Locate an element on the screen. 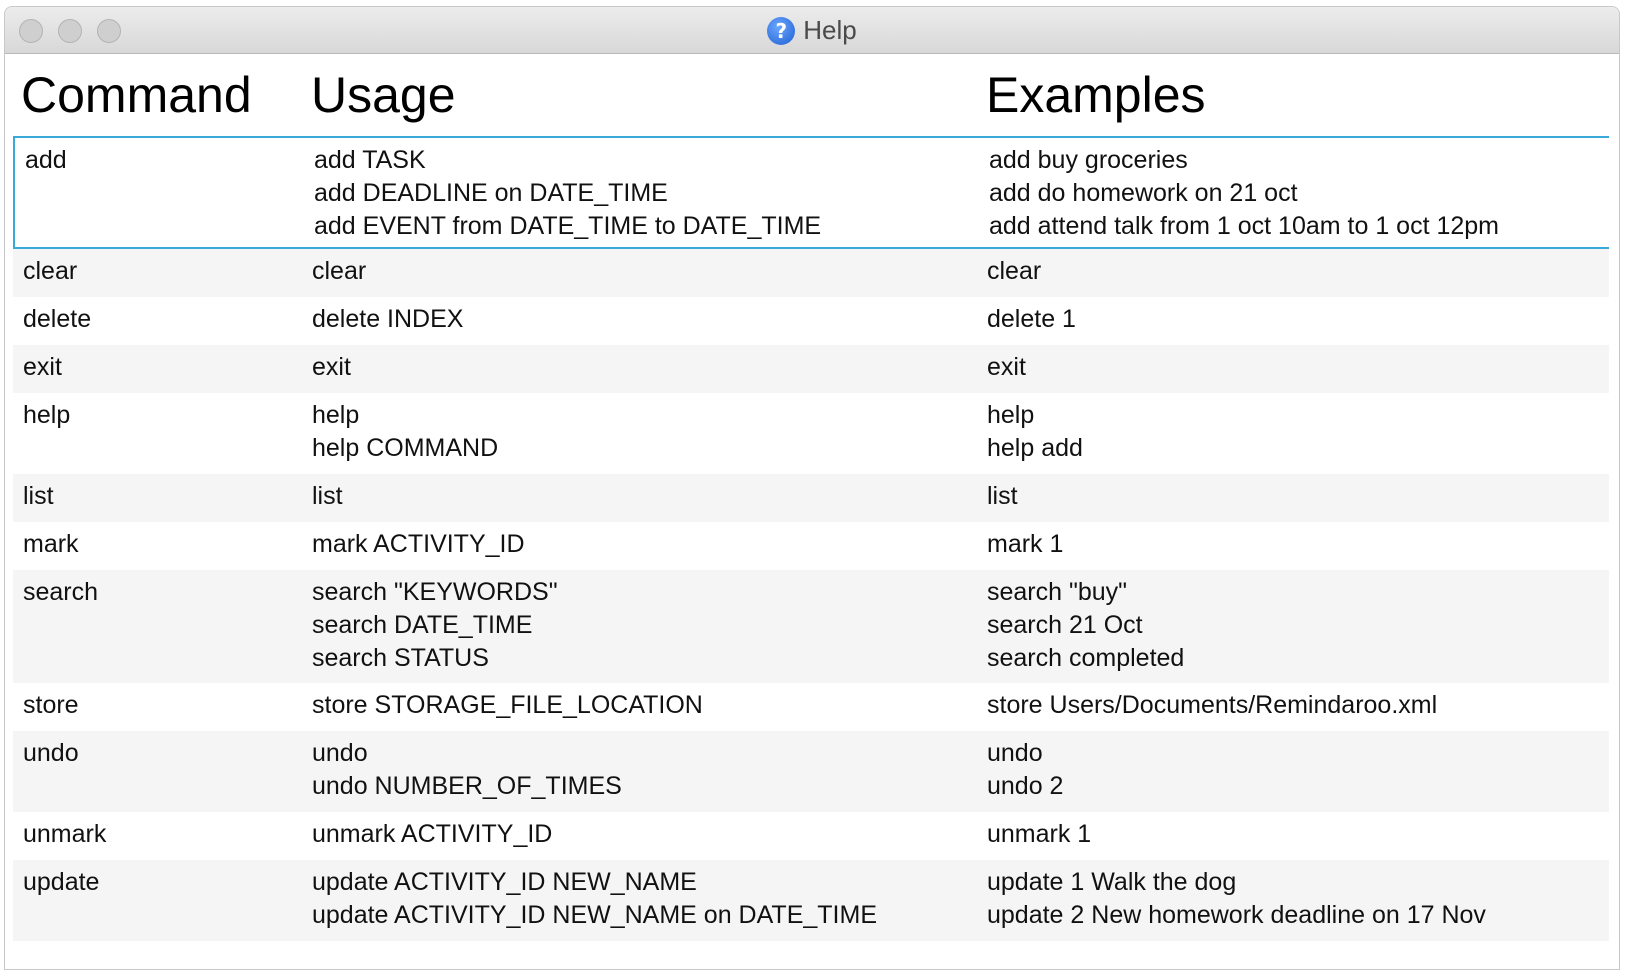  example-line: search completed is located at coordinates (1086, 658).